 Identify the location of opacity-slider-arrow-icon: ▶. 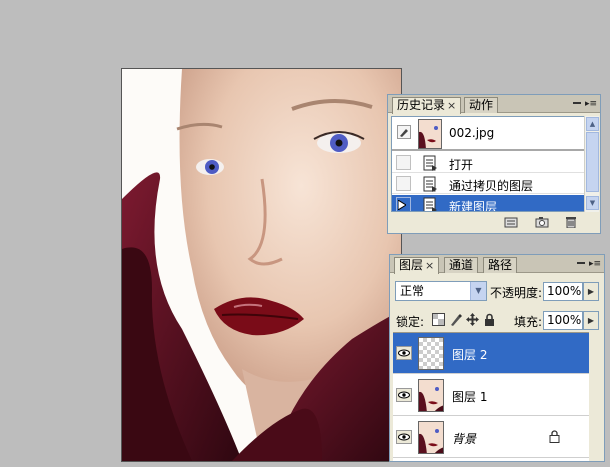
(591, 291).